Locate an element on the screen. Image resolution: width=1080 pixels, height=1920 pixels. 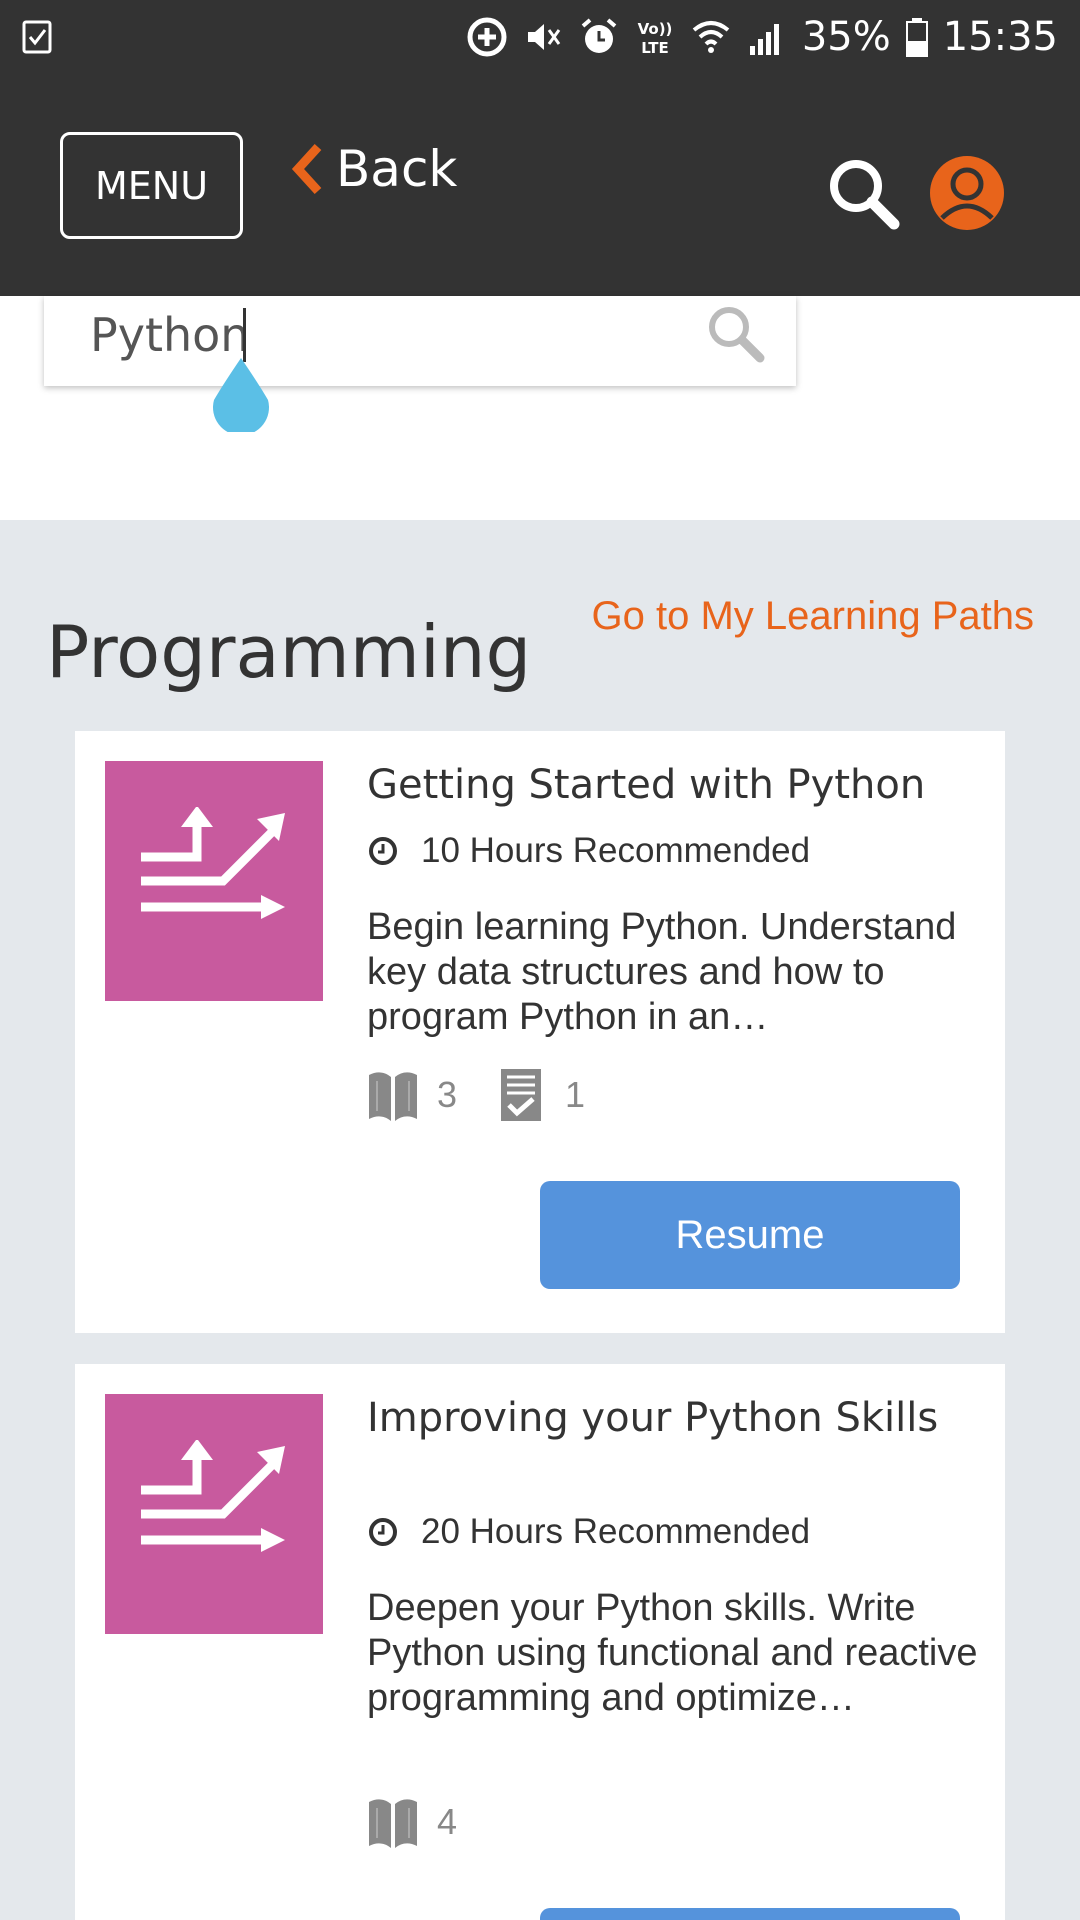
resume-button: Resume is located at coordinates (750, 1235).